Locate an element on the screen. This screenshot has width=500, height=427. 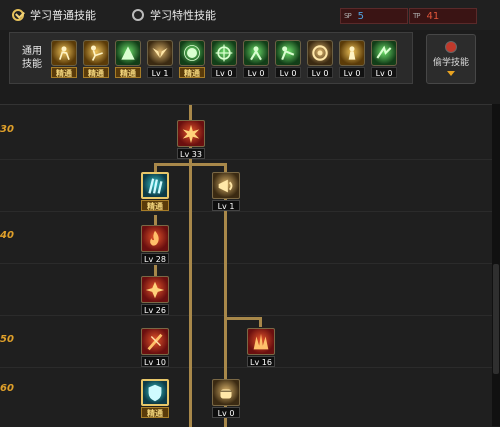
tree-skill-node: Lv 10 is located at coordinates (155, 348).